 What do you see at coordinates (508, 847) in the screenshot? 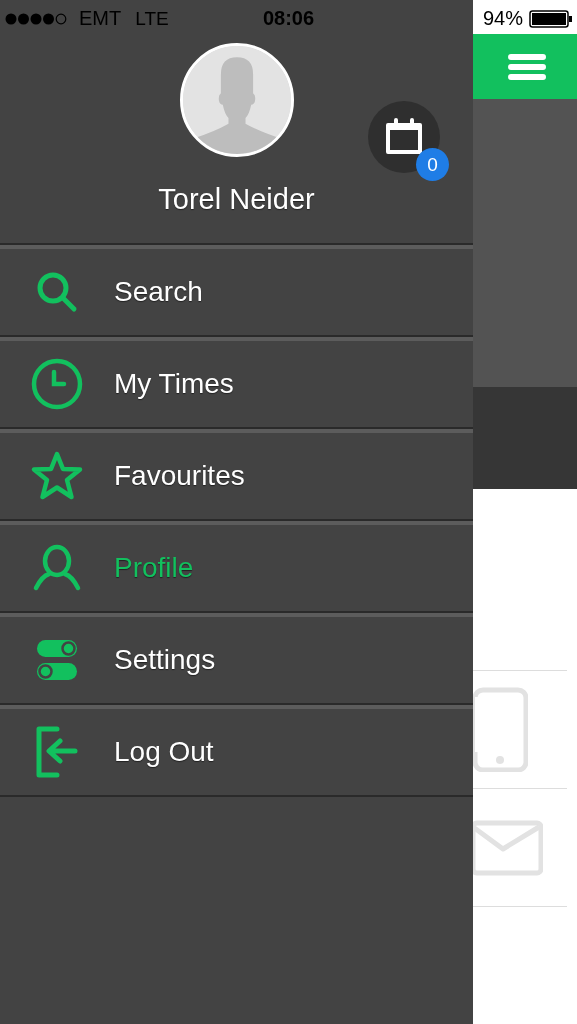
I see `envelope-icon` at bounding box center [508, 847].